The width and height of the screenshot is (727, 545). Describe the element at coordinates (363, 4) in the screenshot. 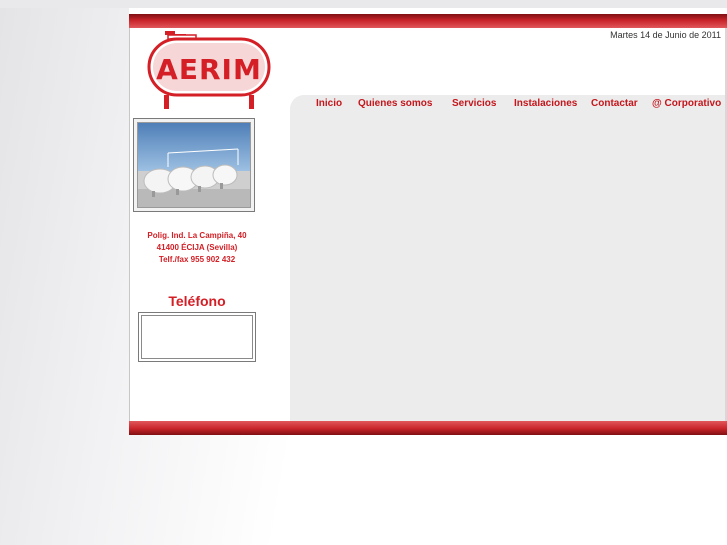

I see `top-strip` at that location.